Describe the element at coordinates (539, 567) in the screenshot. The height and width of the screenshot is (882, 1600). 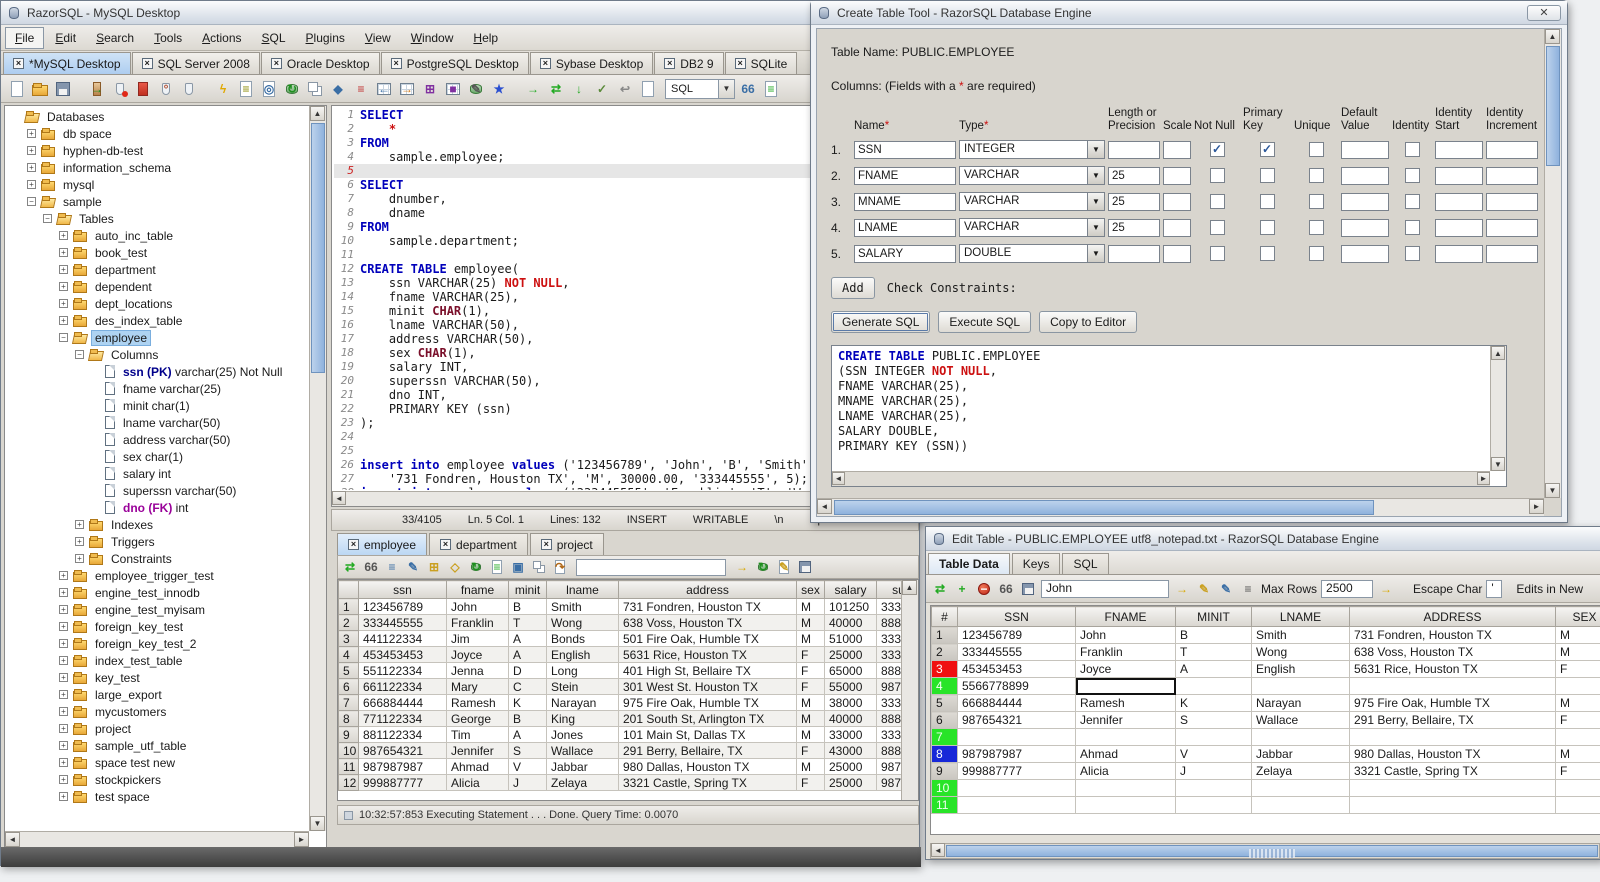
I see `copy-results-icon` at that location.